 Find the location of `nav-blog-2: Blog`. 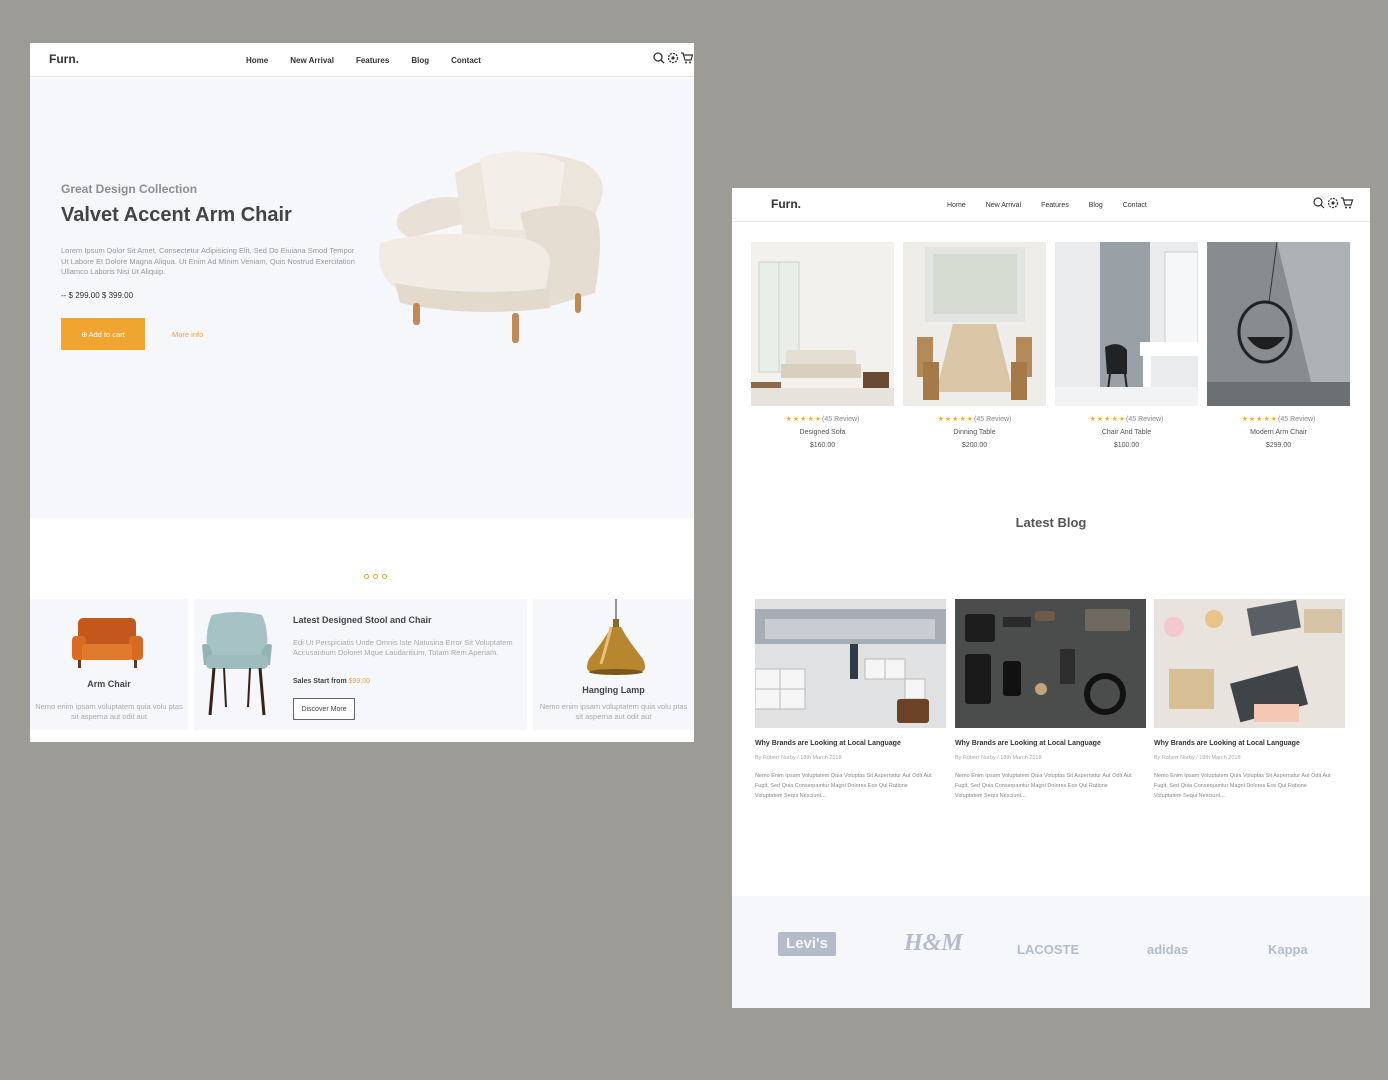

nav-blog-2: Blog is located at coordinates (1096, 205).